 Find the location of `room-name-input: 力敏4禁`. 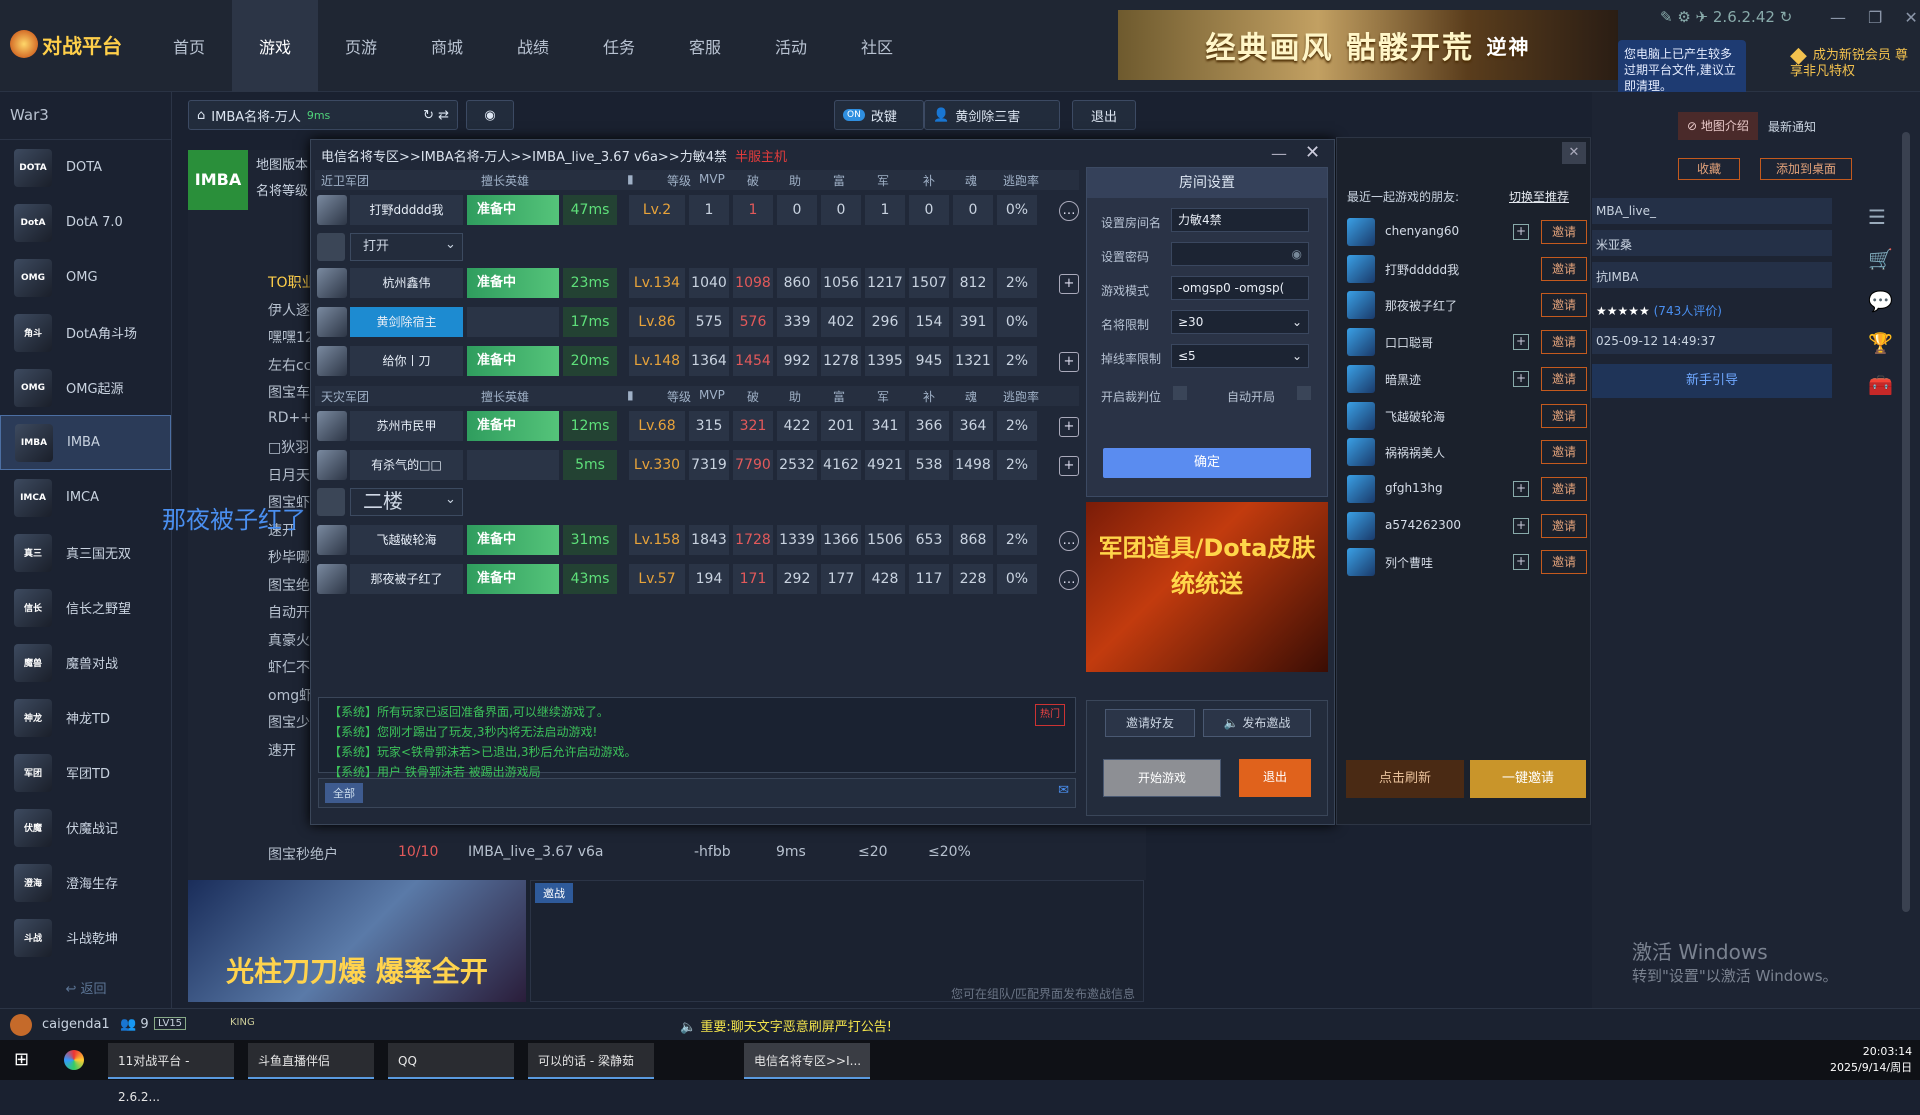

room-name-input: 力敏4禁 is located at coordinates (1240, 220).